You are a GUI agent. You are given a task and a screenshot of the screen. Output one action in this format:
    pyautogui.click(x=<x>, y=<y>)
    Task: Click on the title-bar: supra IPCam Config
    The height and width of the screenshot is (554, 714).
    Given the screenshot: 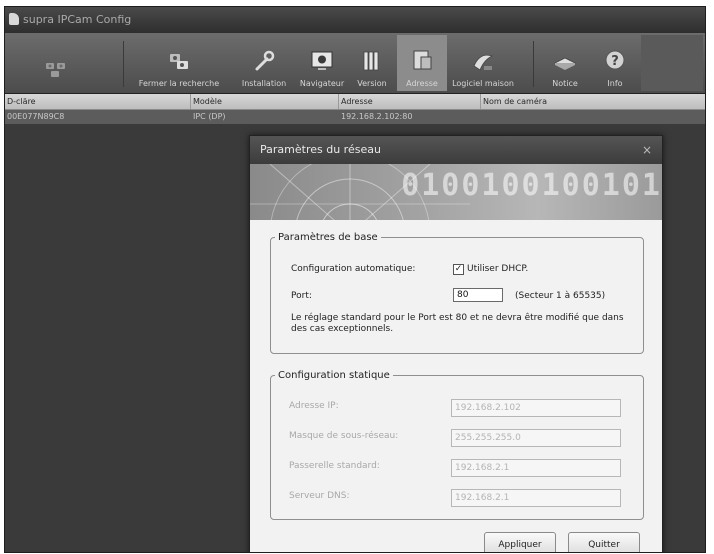 What is the action you would take?
    pyautogui.click(x=355, y=20)
    